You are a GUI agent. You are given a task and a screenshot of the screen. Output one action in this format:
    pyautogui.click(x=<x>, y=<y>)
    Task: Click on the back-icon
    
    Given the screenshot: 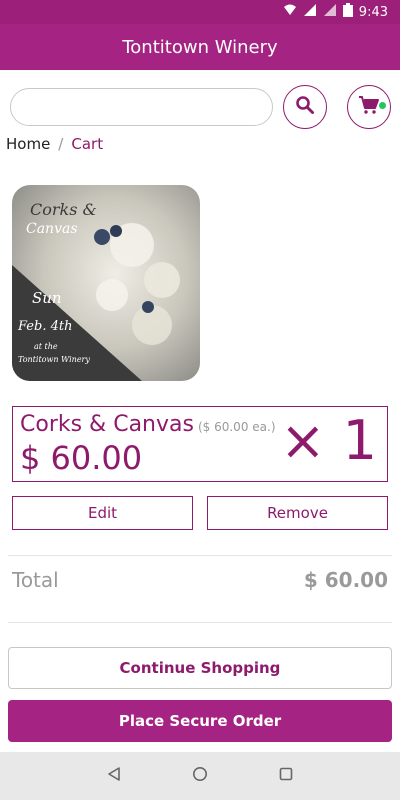 What is the action you would take?
    pyautogui.click(x=114, y=776)
    